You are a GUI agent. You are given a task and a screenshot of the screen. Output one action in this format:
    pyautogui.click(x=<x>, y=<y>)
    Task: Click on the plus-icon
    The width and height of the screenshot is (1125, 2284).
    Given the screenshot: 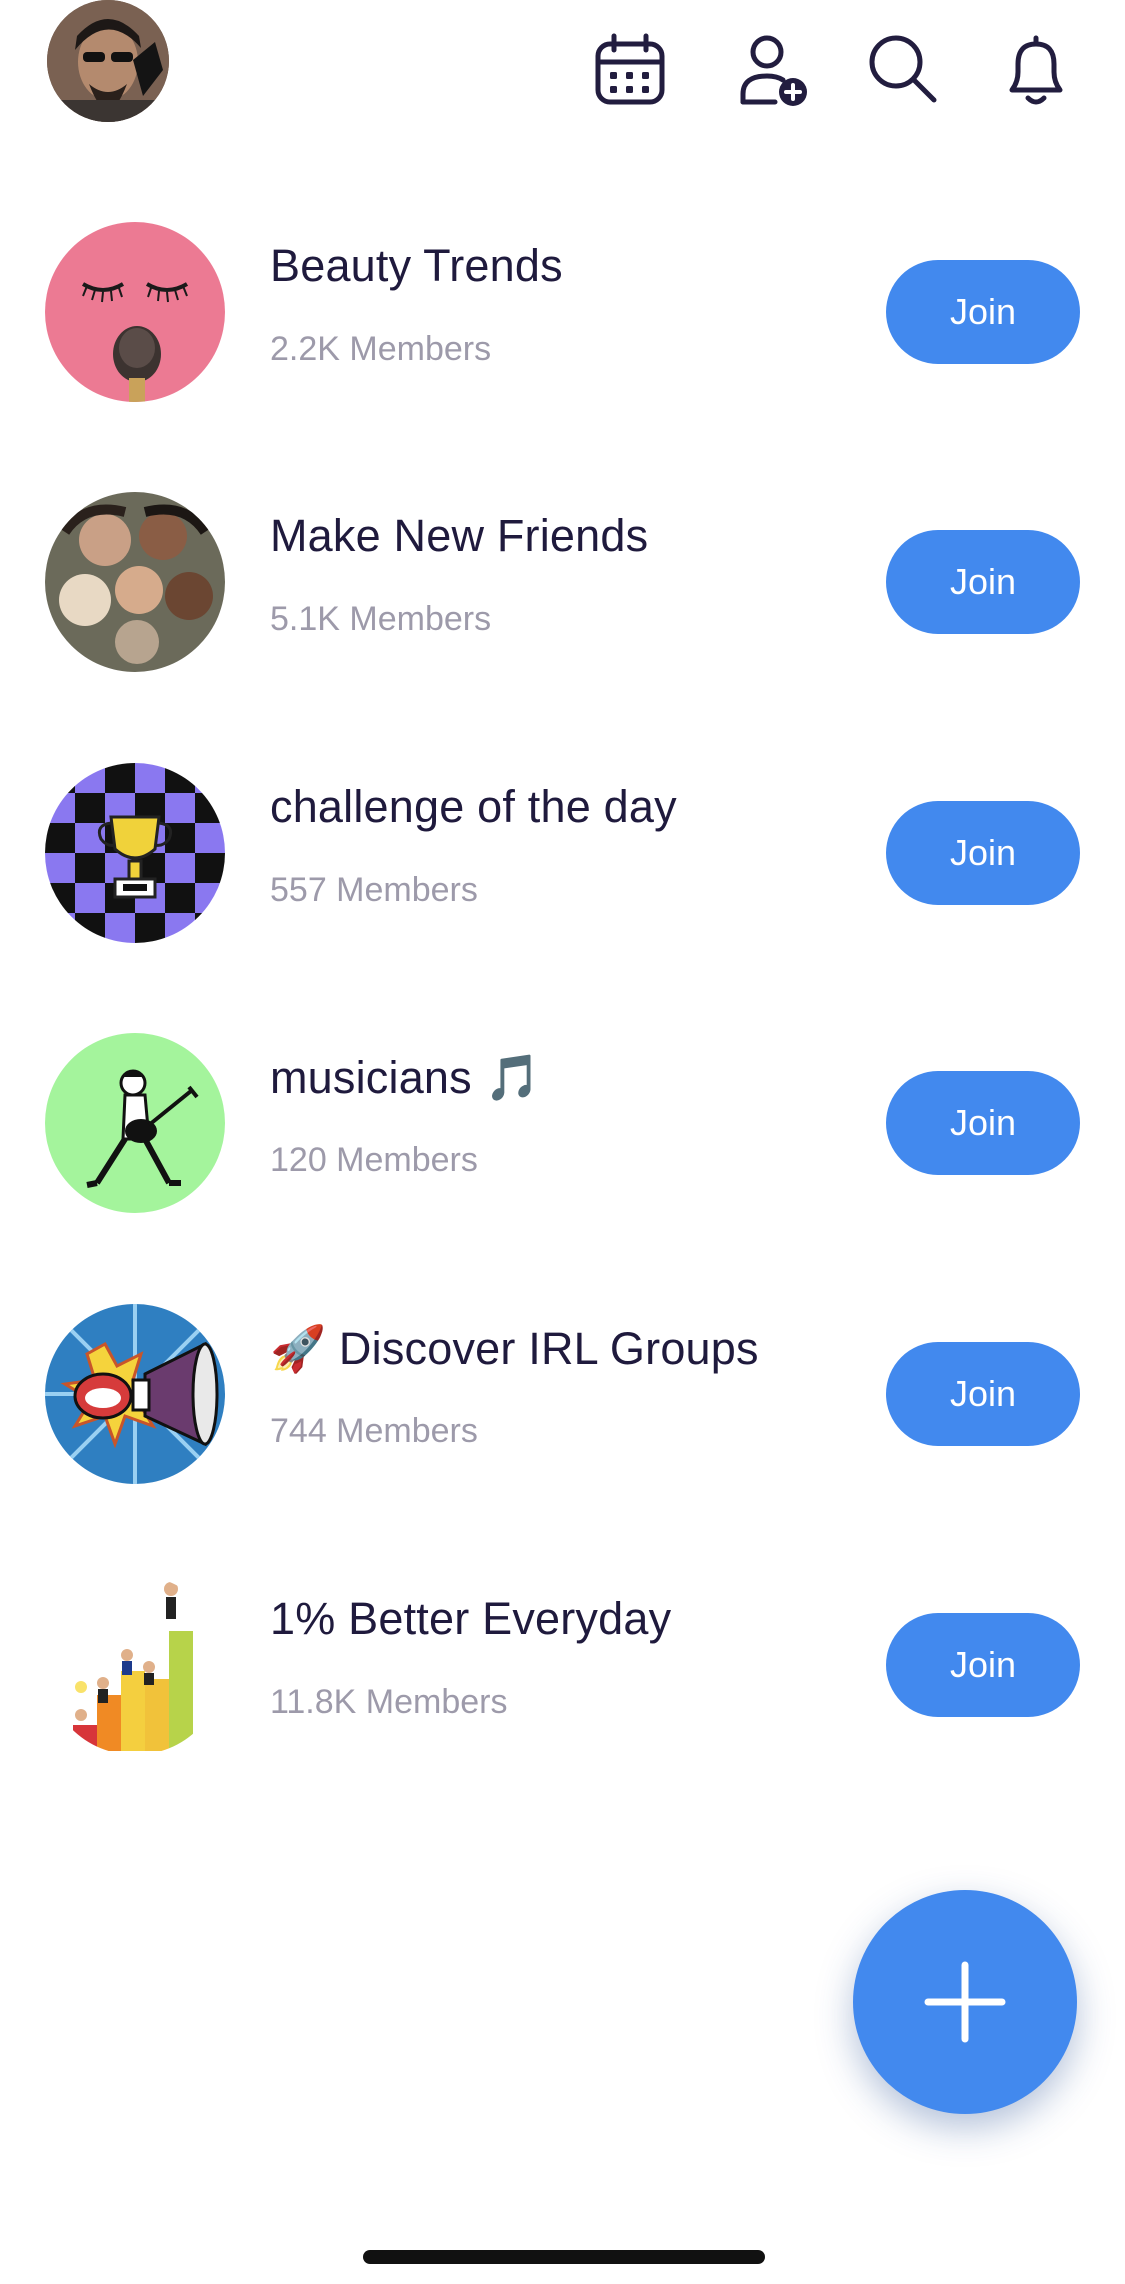 What is the action you would take?
    pyautogui.click(x=965, y=2002)
    